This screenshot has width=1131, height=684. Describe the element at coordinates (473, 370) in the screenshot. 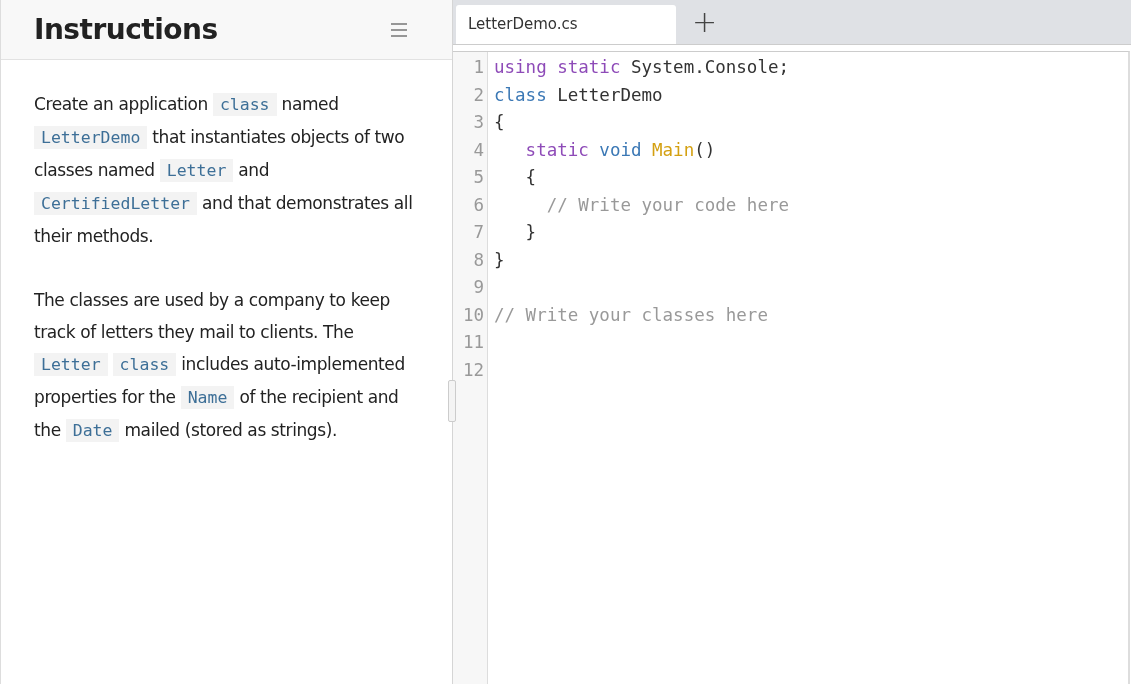

I see `line-number: 12` at that location.